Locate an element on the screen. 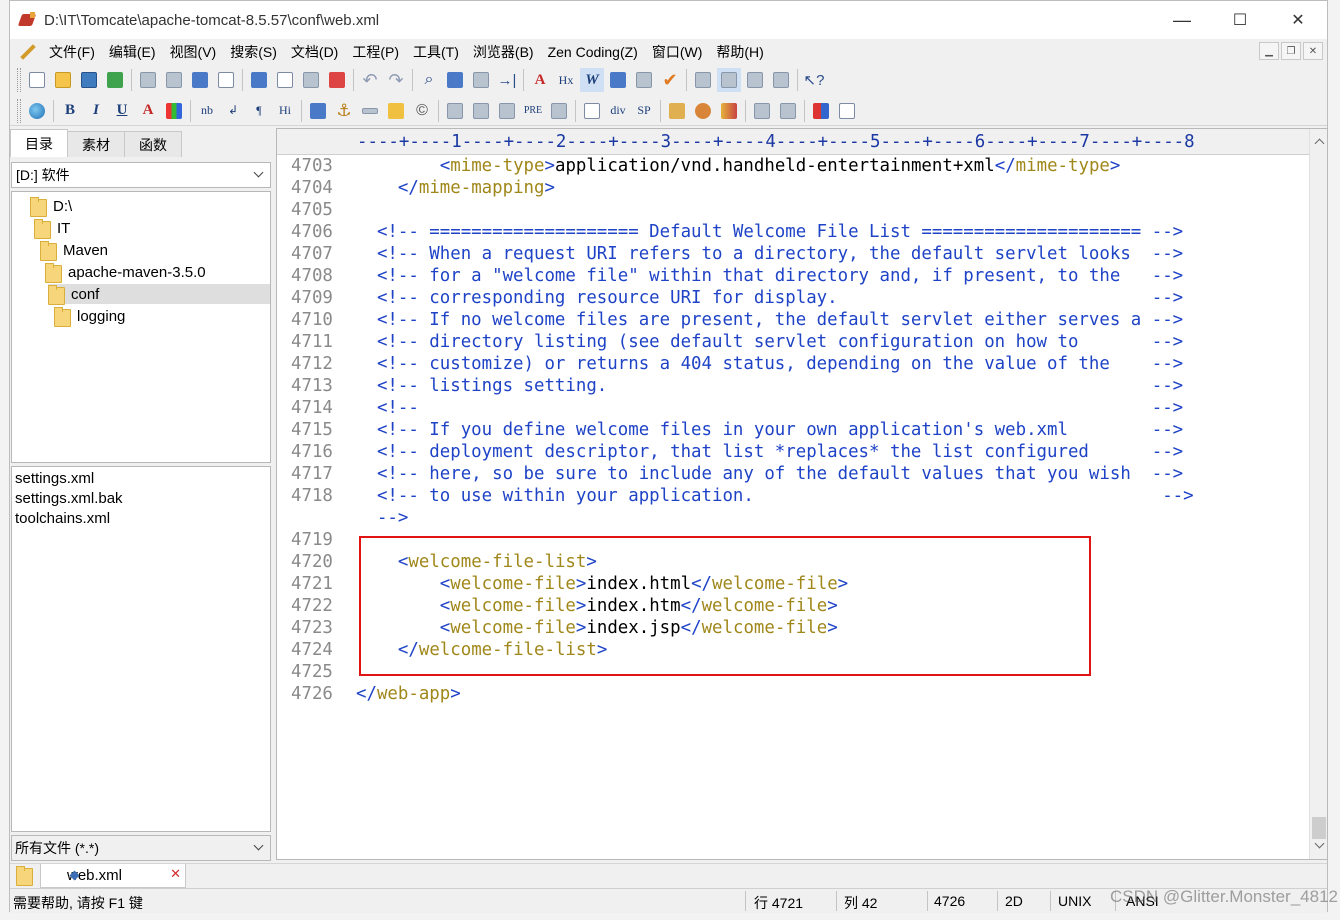 This screenshot has height=920, width=1340. word-wrap-button: W is located at coordinates (592, 80).